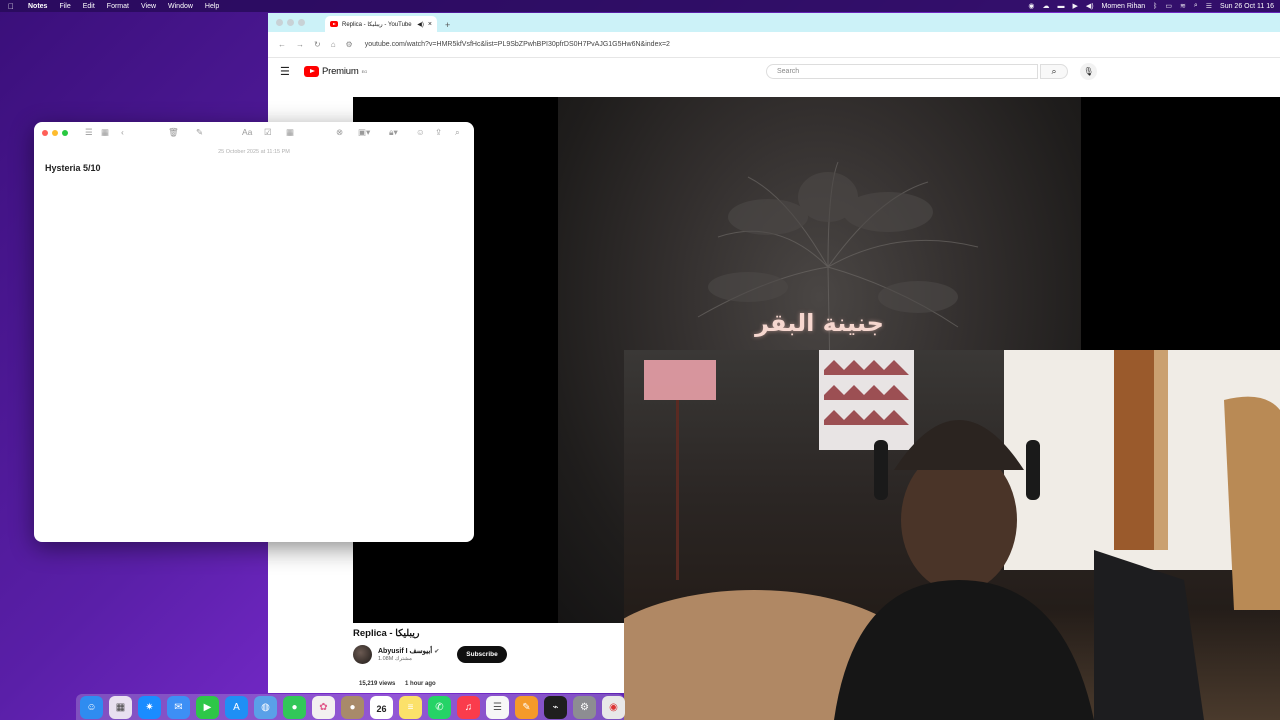 The width and height of the screenshot is (1280, 720). What do you see at coordinates (148, 6) in the screenshot?
I see `menu-view: View` at bounding box center [148, 6].